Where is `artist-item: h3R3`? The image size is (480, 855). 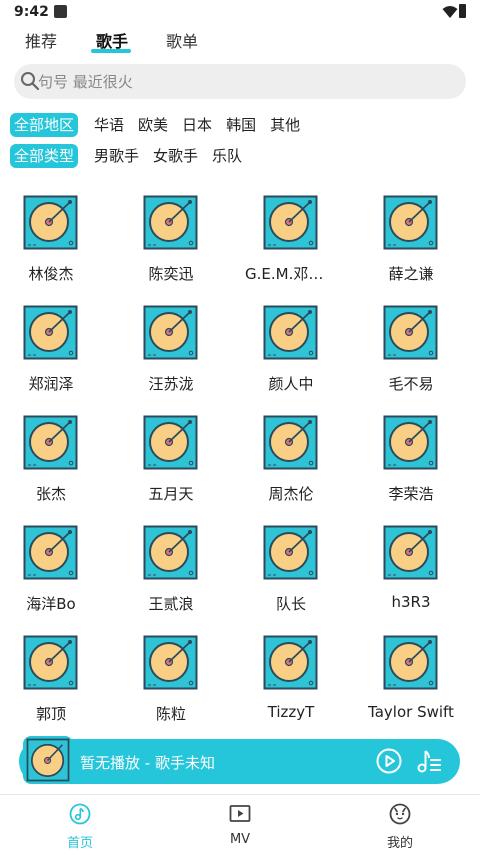
artist-item: h3R3 is located at coordinates (411, 580).